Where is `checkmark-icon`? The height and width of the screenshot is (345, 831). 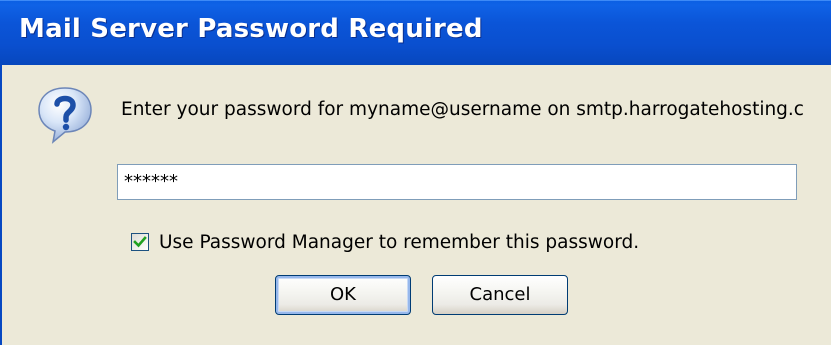 checkmark-icon is located at coordinates (140, 242).